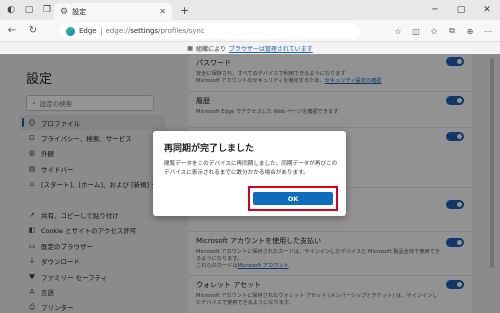 The height and width of the screenshot is (313, 500). I want to click on title-bar: ◐ ▢ ❐ ⚙ 設定 ✕ + ─ ▢ ✕, so click(250, 10).